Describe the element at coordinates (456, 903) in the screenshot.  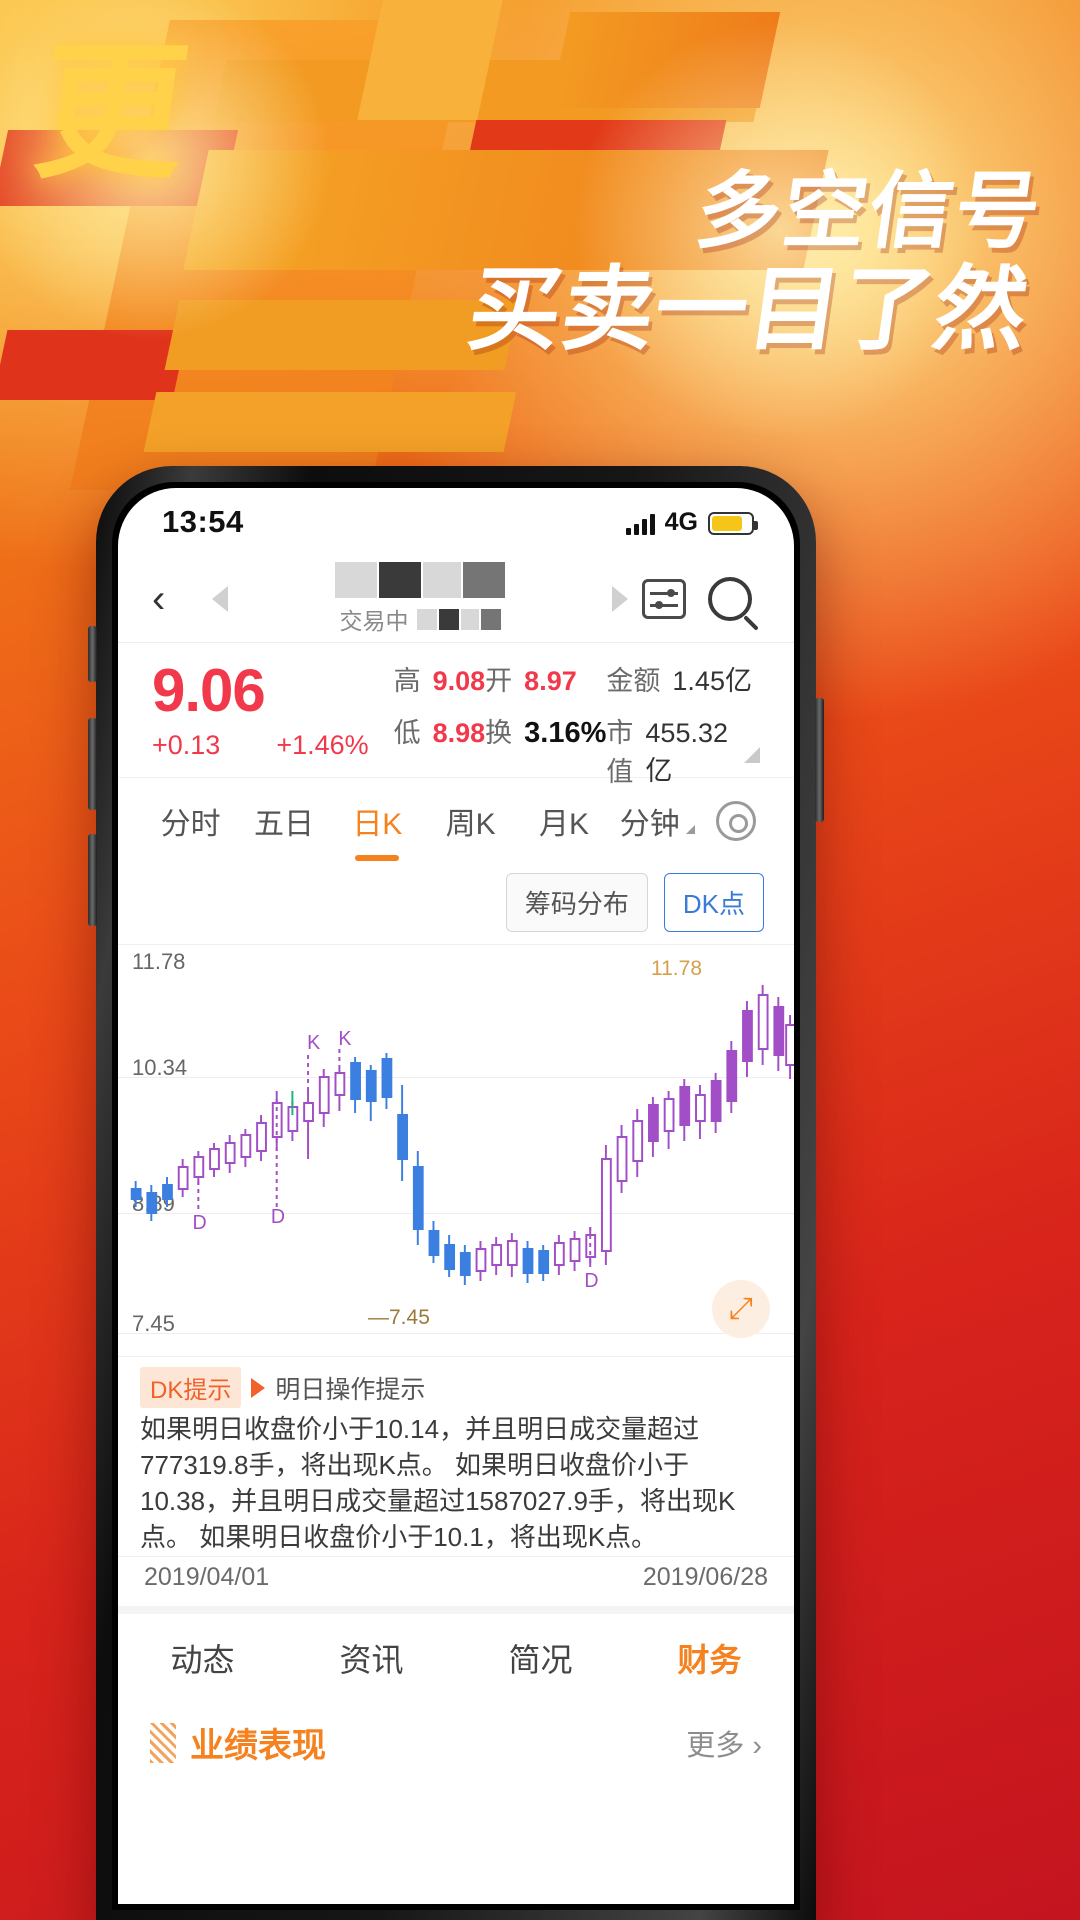
I see `indicator-chip-row: 筹码分布 DK点` at that location.